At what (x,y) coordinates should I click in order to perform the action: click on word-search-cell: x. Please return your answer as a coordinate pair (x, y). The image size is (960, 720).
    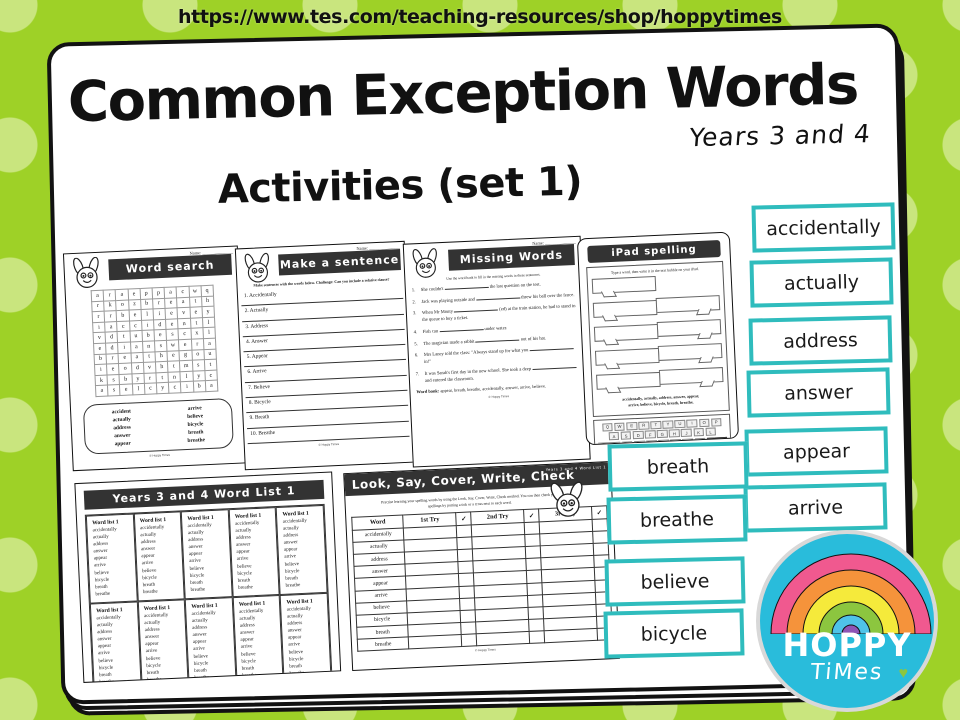
    Looking at the image, I should click on (197, 334).